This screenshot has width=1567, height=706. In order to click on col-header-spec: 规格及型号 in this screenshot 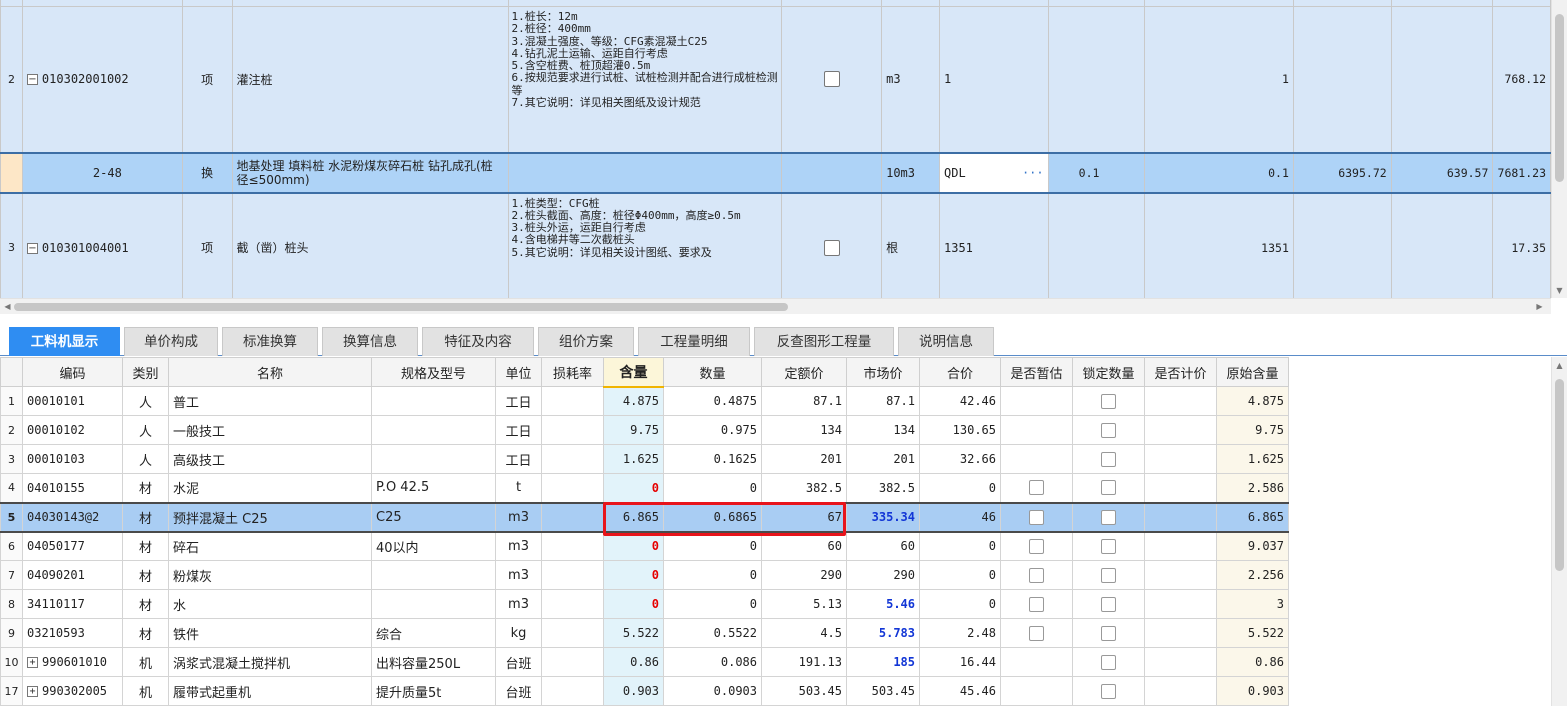, I will do `click(433, 372)`.